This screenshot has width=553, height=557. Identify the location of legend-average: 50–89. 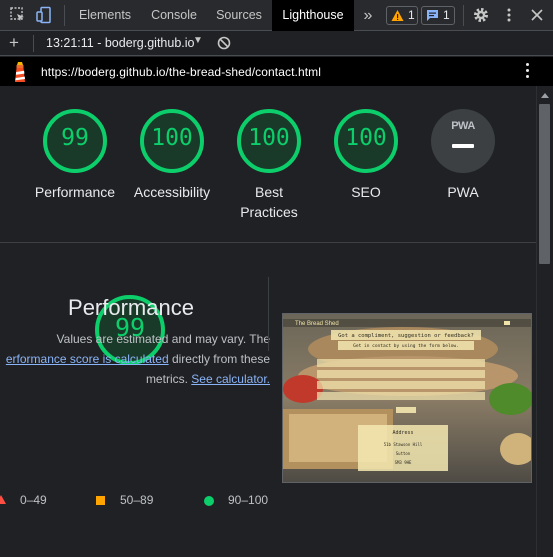
(137, 500).